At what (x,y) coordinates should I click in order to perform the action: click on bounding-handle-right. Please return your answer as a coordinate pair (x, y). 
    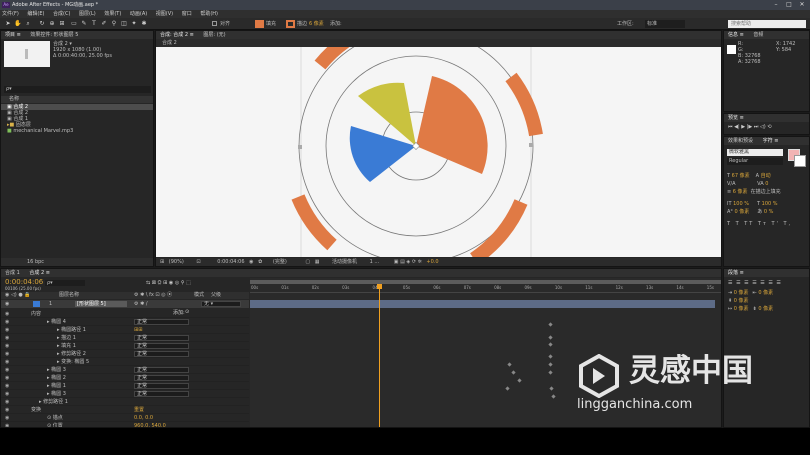
    Looking at the image, I should click on (531, 145).